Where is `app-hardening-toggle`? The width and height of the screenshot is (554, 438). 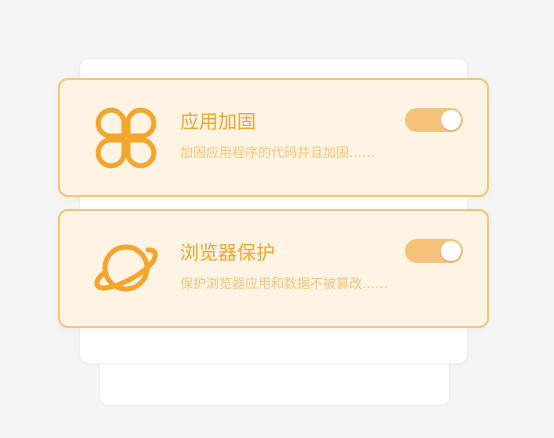
app-hardening-toggle is located at coordinates (434, 120).